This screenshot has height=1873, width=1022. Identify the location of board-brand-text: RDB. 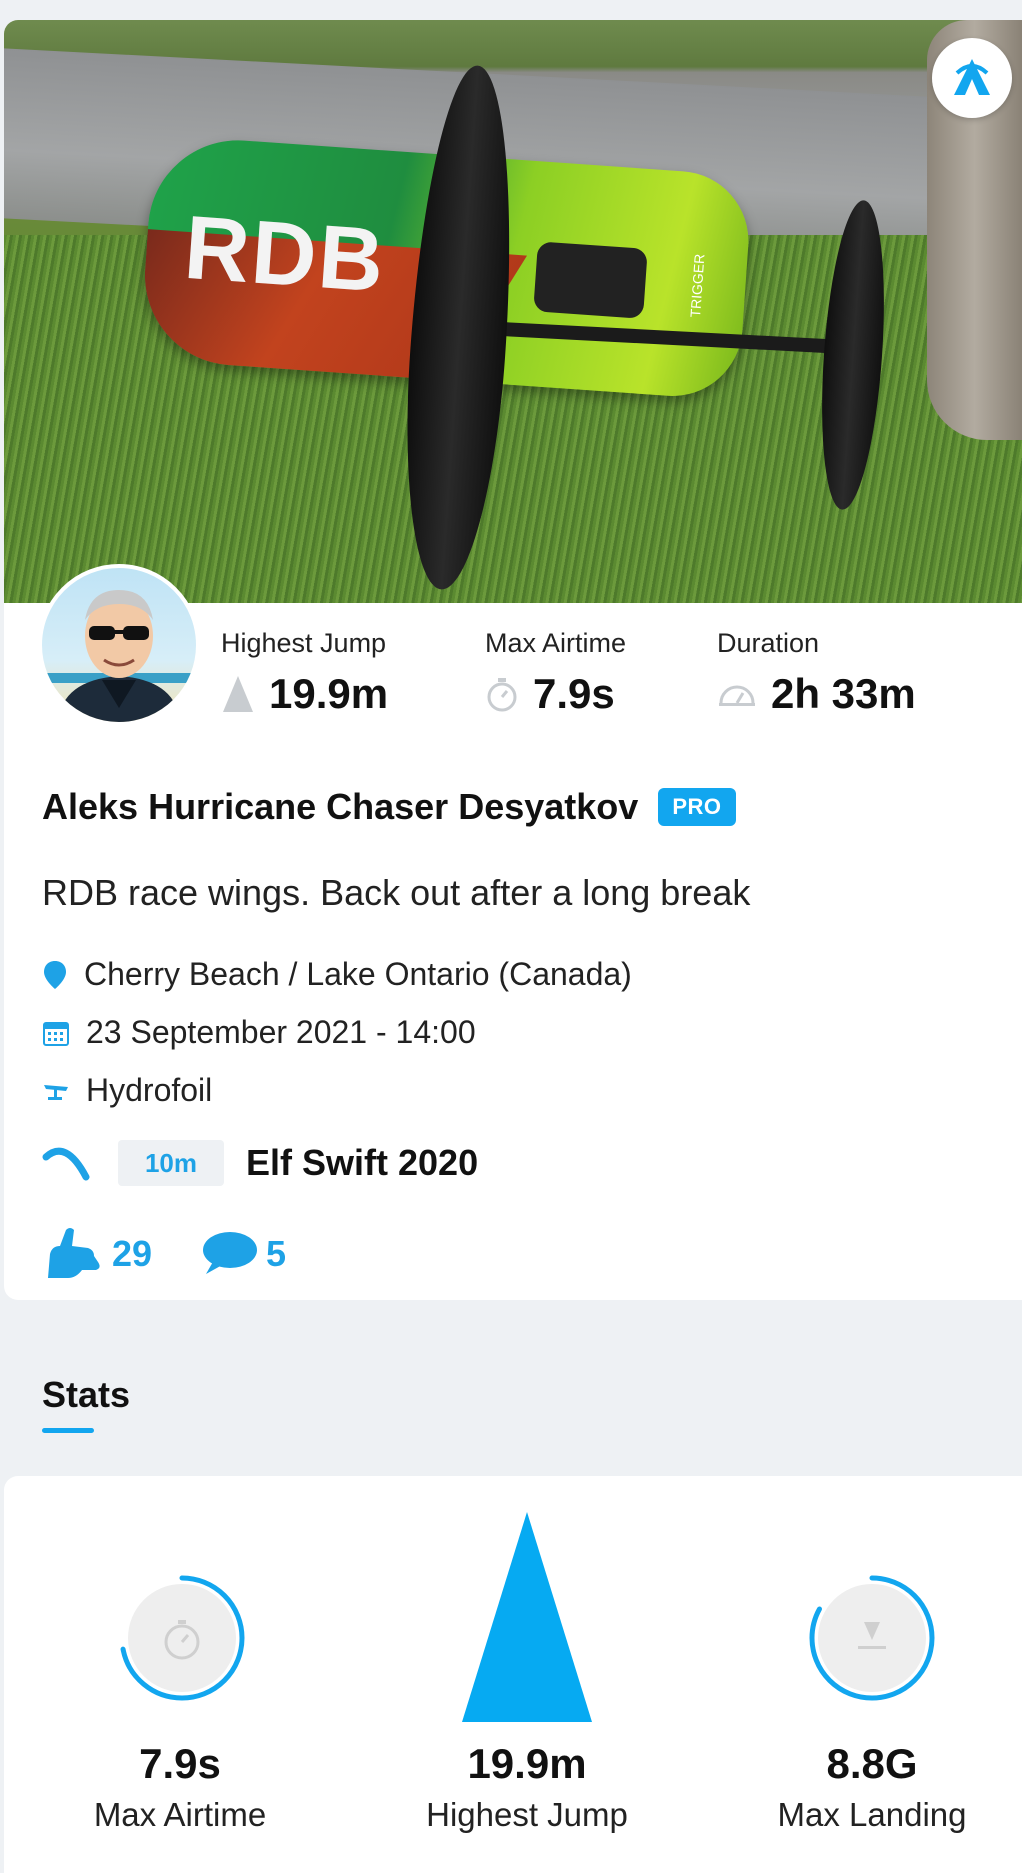
(285, 254).